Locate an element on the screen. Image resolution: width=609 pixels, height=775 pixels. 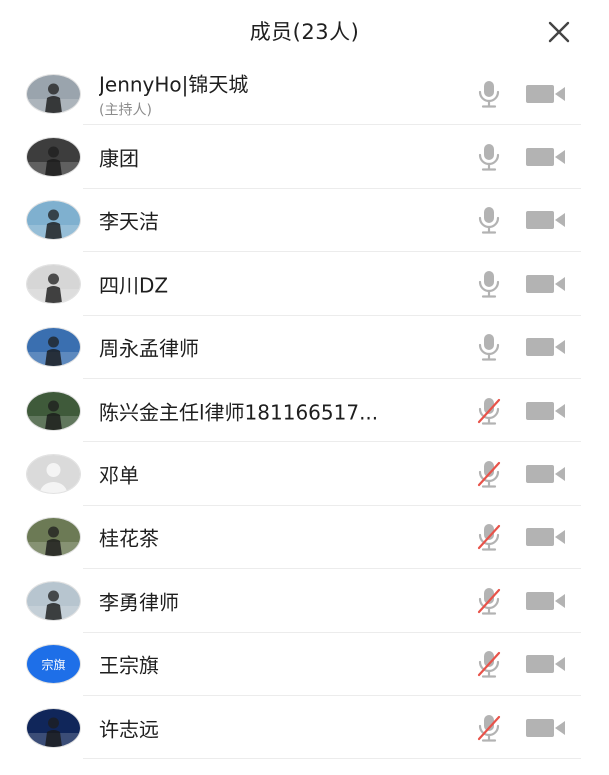
member-info: 邓单 is located at coordinates (119, 474).